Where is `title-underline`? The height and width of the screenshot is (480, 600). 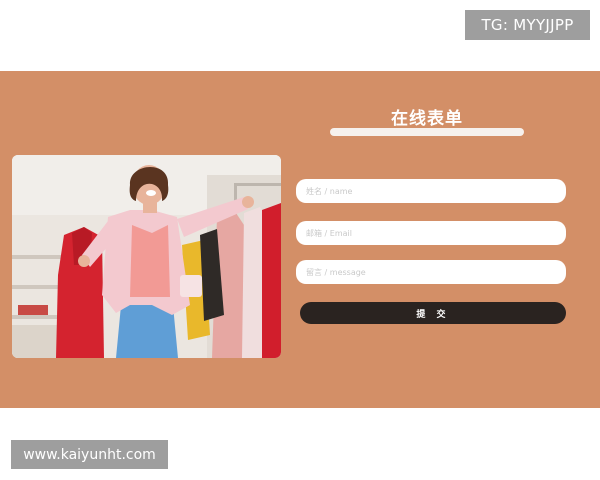 title-underline is located at coordinates (427, 132).